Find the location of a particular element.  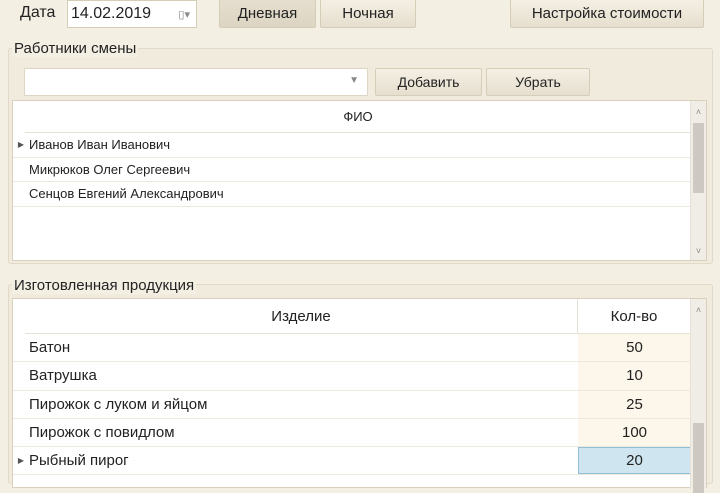

workers-scrollbar: ˄ ˅ is located at coordinates (698, 180).